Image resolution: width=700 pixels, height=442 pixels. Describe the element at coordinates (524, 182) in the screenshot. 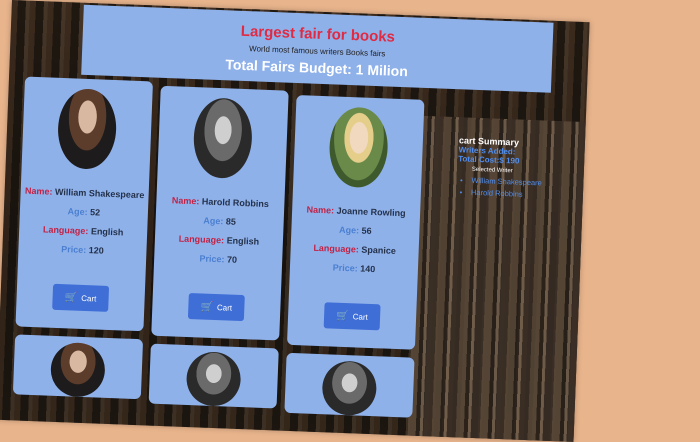

I see `selected-writer-item: William Shakespeare` at that location.